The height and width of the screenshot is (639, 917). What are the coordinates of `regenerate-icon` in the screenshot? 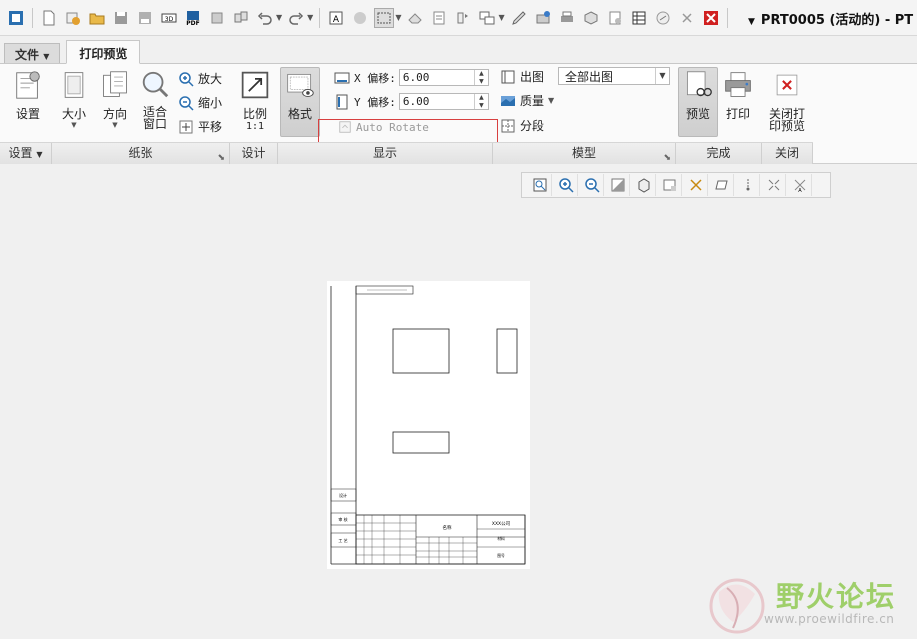 It's located at (463, 18).